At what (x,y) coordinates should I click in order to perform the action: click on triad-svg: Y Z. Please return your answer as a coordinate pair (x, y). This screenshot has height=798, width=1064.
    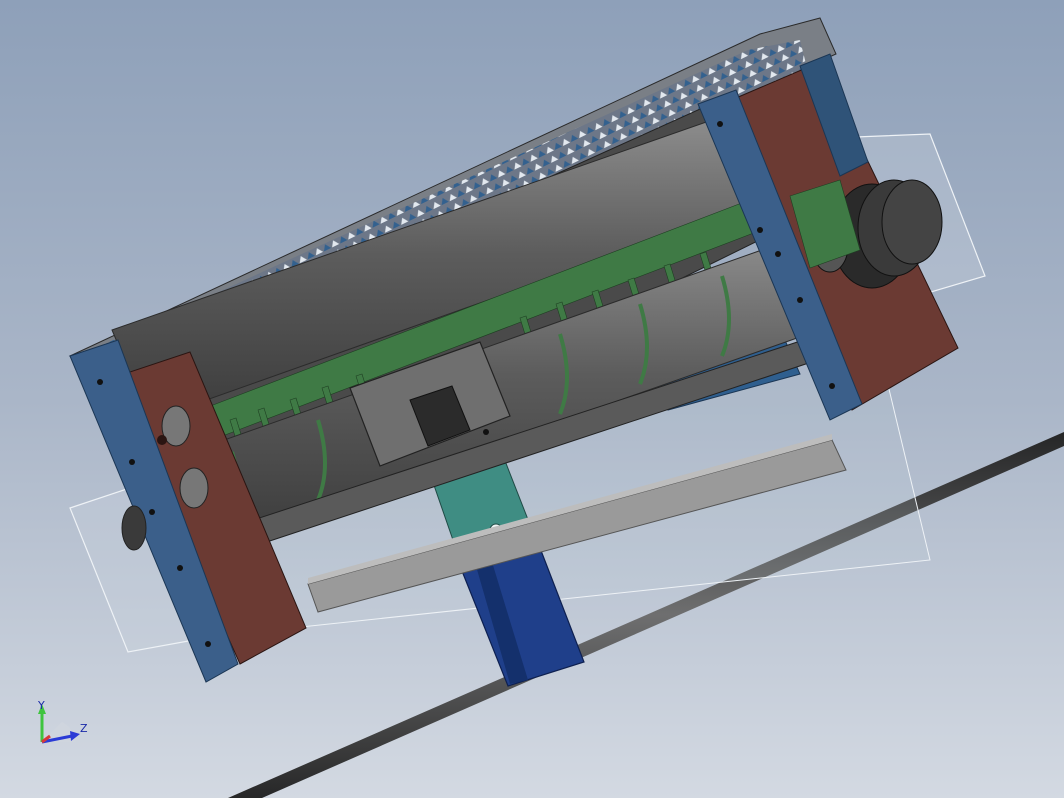
    Looking at the image, I should click on (62, 721).